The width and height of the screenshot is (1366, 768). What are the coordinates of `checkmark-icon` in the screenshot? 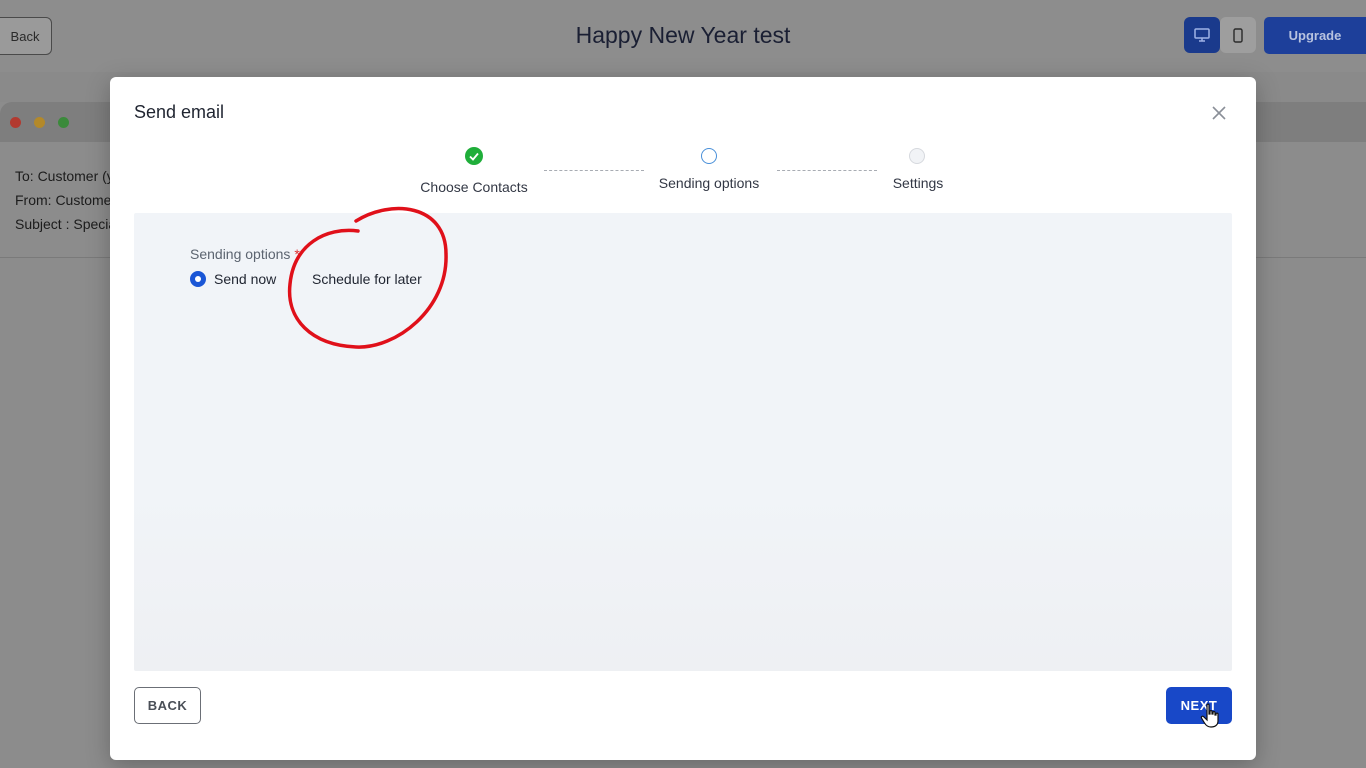 It's located at (474, 156).